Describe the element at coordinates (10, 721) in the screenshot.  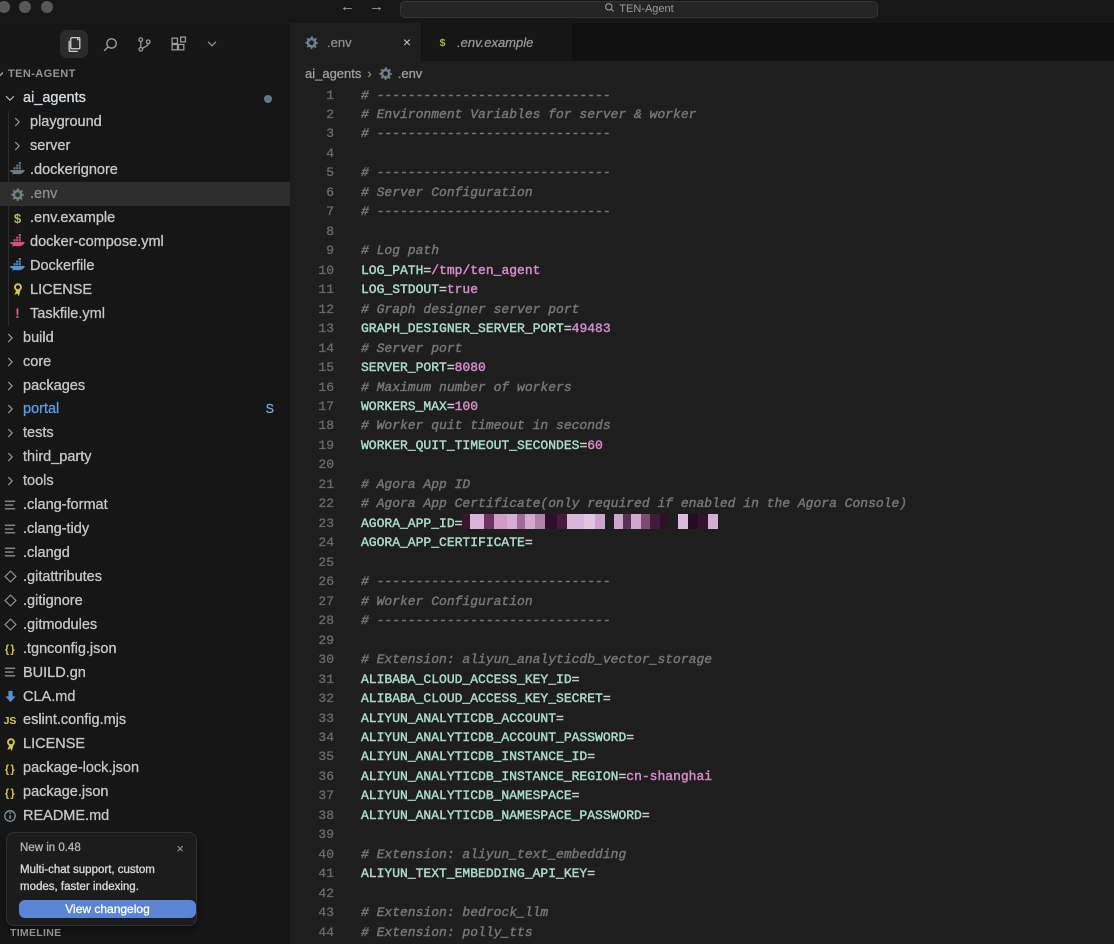
I see `svg-text: JS` at that location.